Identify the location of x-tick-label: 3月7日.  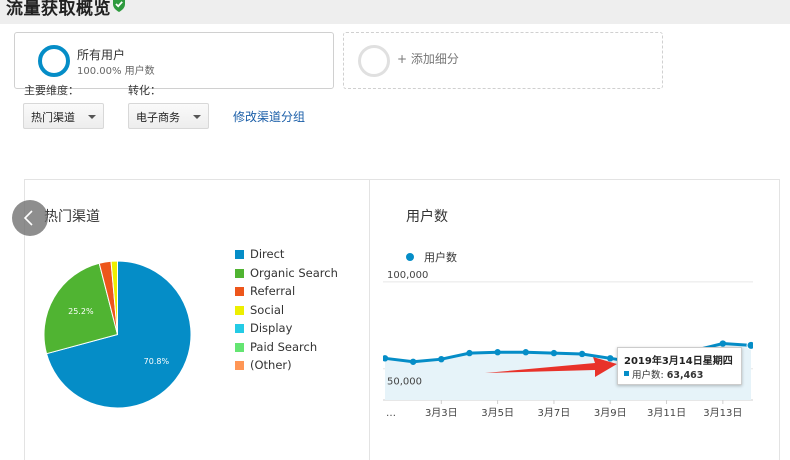
(554, 413).